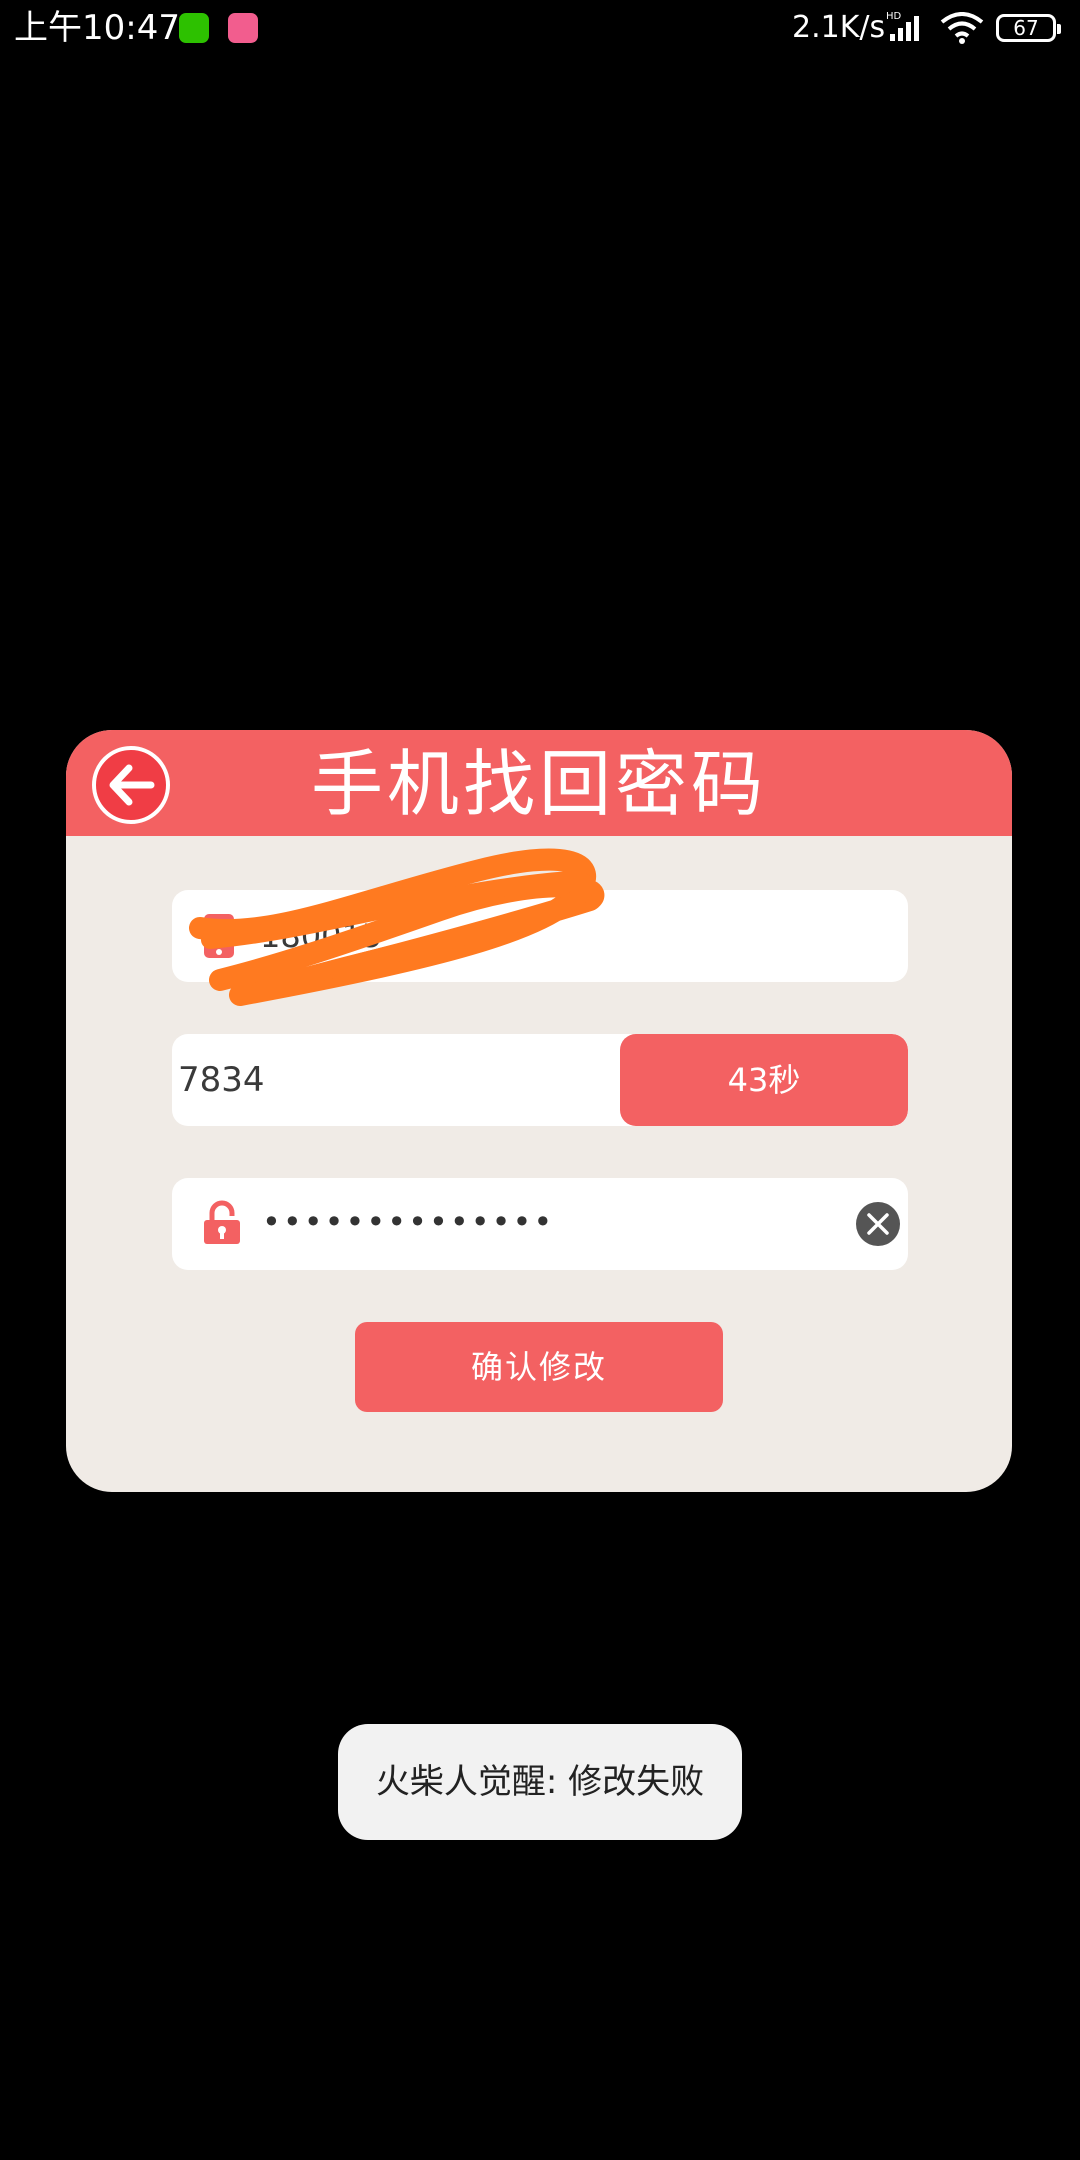 The width and height of the screenshot is (1080, 2160). What do you see at coordinates (540, 1782) in the screenshot?
I see `toast-message: 火柴人觉醒: 修改失败` at bounding box center [540, 1782].